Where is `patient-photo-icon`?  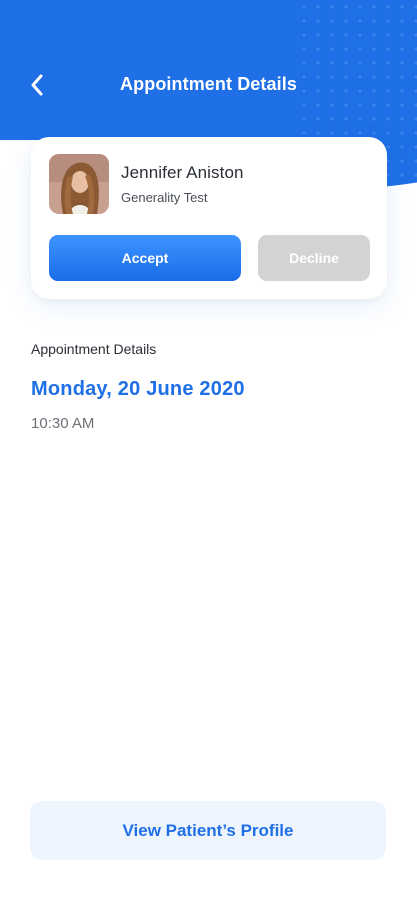 patient-photo-icon is located at coordinates (79, 184).